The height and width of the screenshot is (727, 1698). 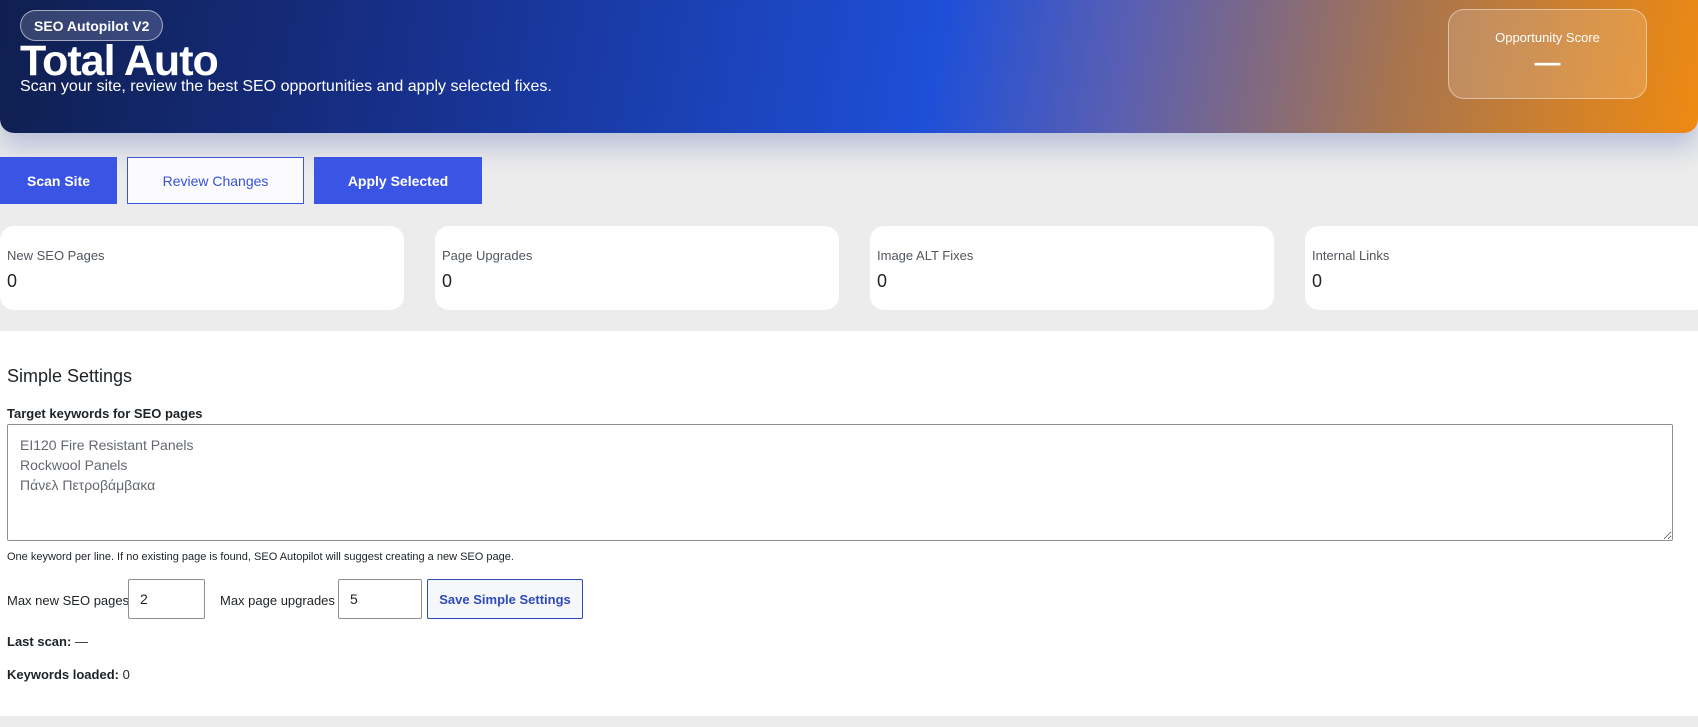 I want to click on last-scan-value: —, so click(x=81, y=641).